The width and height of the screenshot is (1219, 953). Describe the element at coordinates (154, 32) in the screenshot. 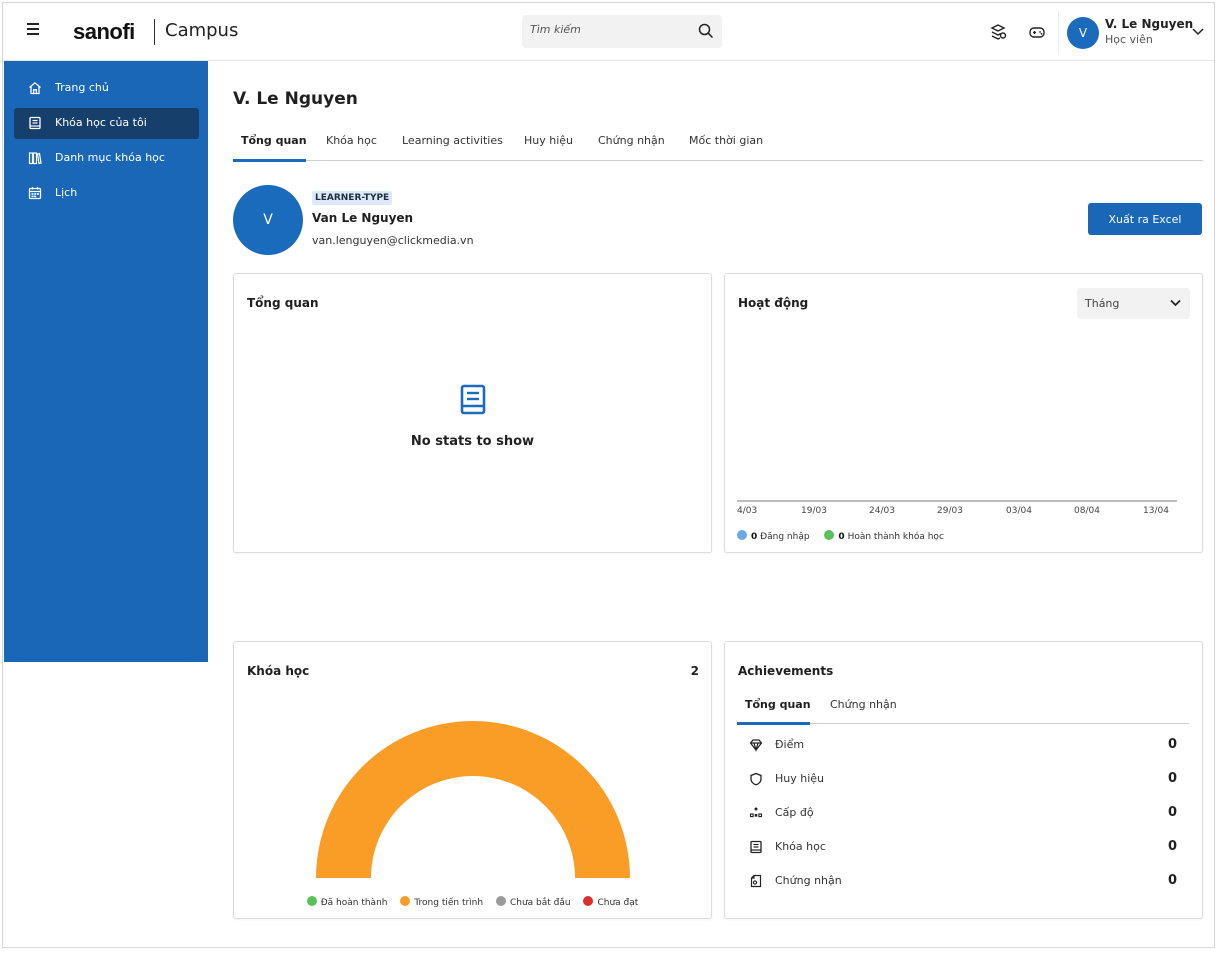

I see `logo-divider` at that location.